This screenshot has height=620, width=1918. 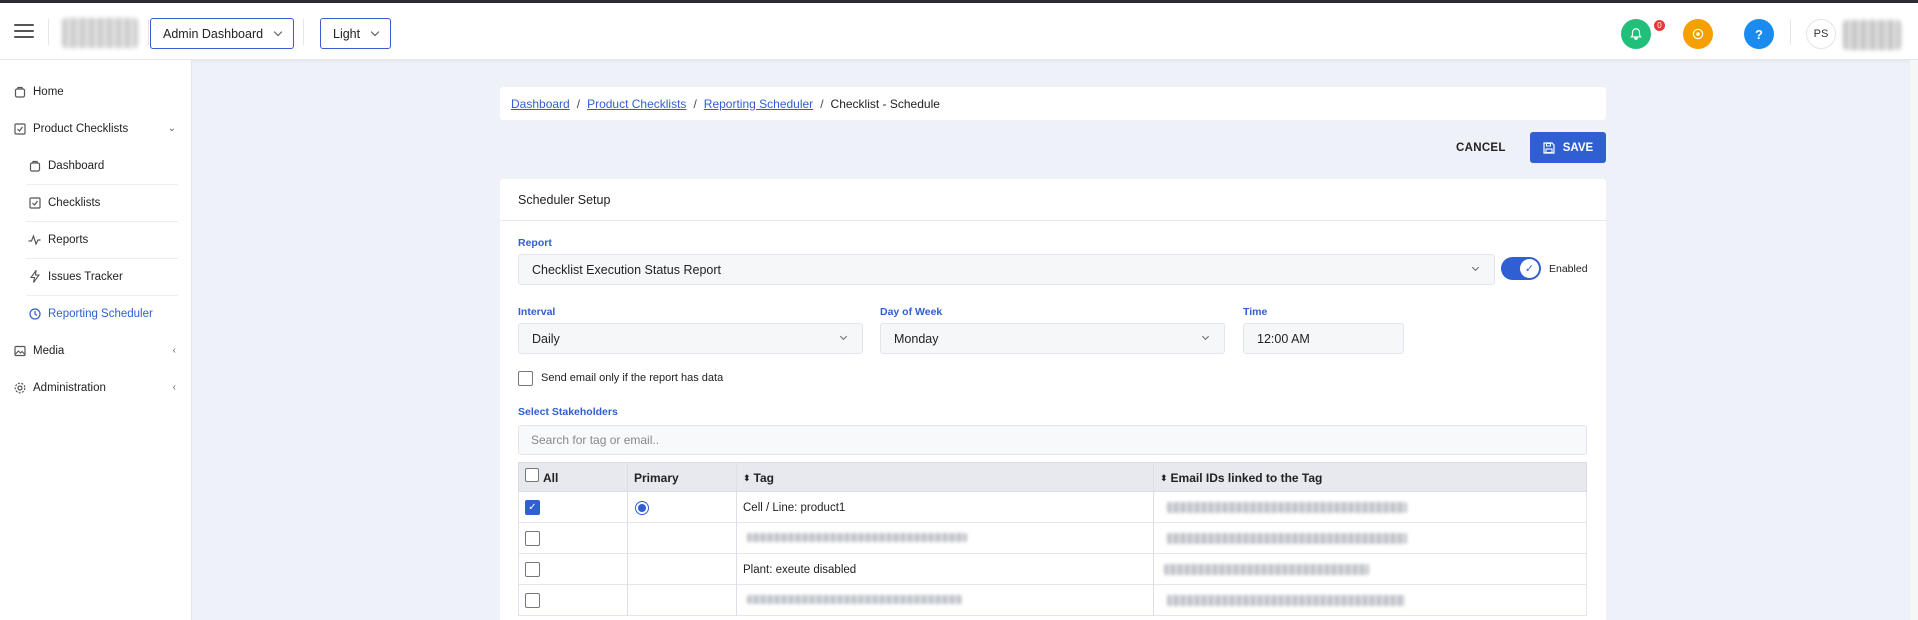 I want to click on email-cell, so click(x=1287, y=507).